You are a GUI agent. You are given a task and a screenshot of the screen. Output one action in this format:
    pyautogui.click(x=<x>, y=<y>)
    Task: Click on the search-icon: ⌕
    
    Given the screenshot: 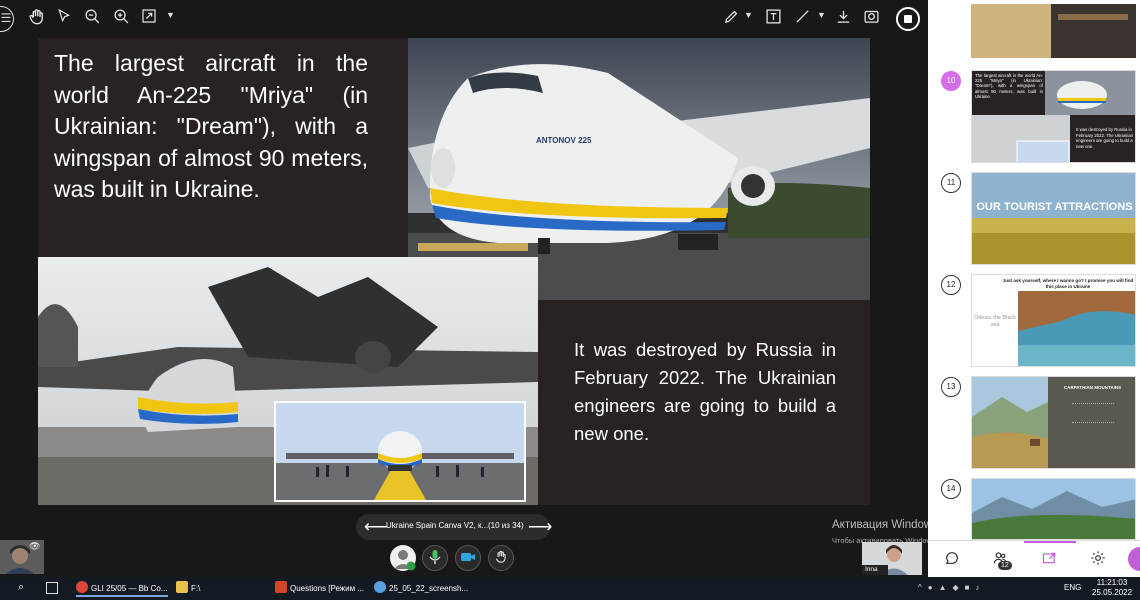 What is the action you would take?
    pyautogui.click(x=21, y=587)
    